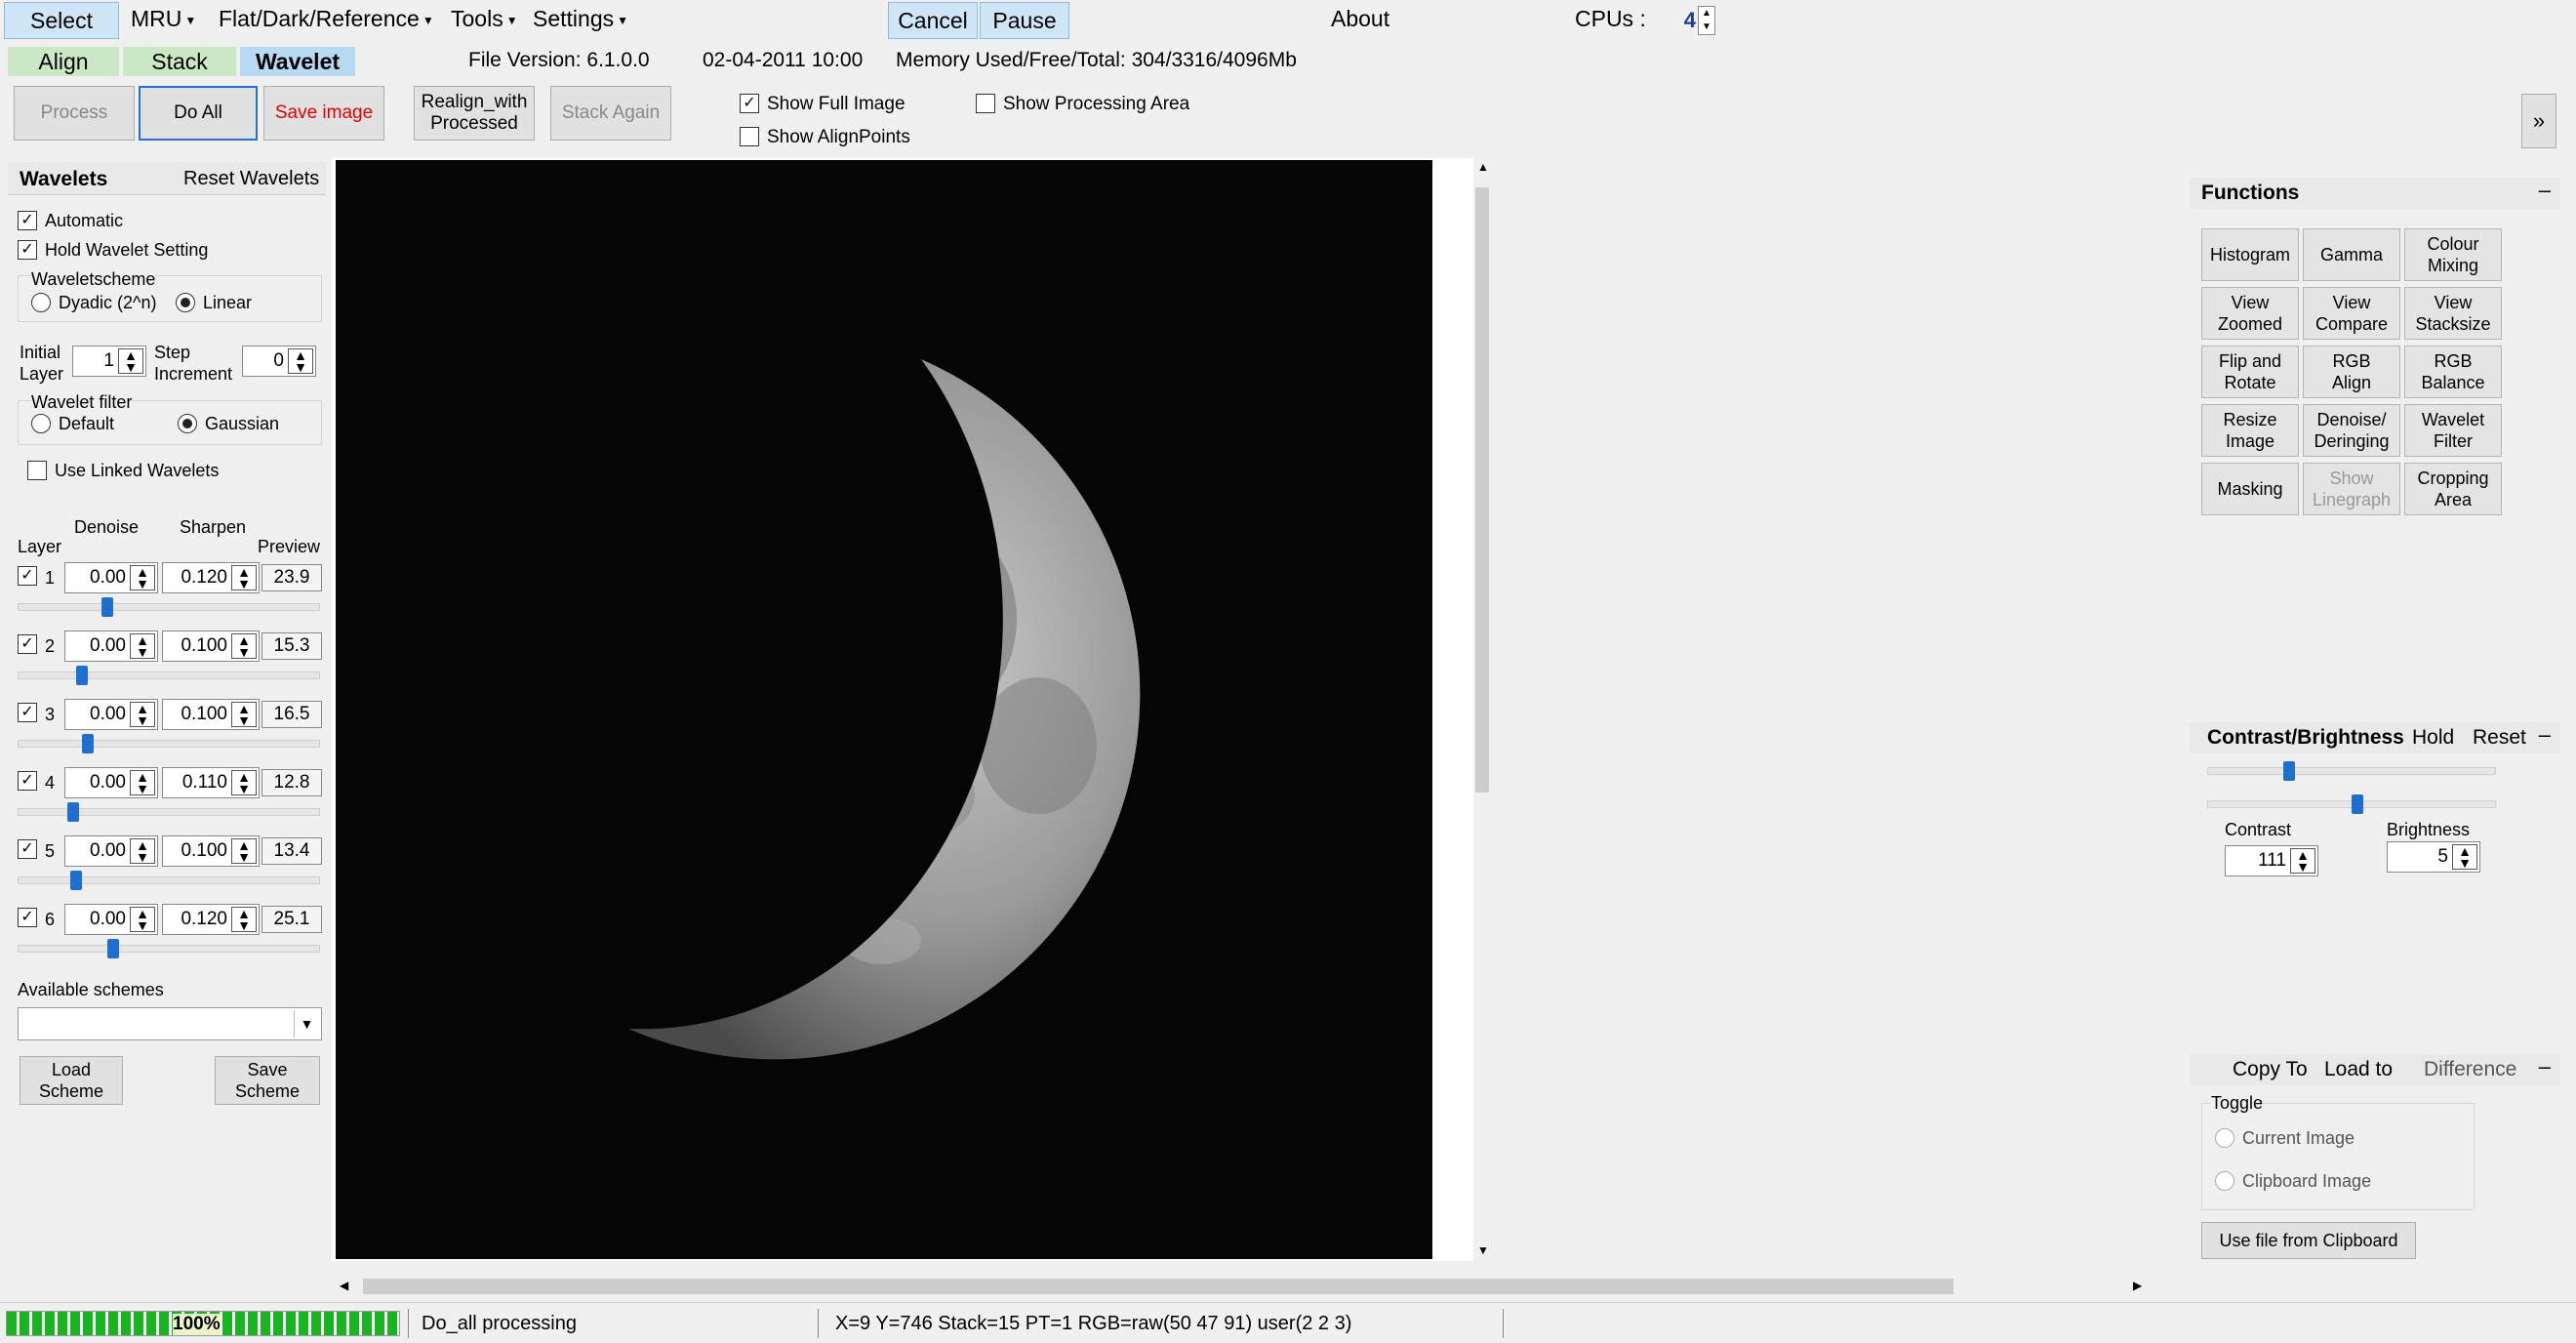  What do you see at coordinates (2453, 489) in the screenshot?
I see `cropping-area-button: Cropping Area` at bounding box center [2453, 489].